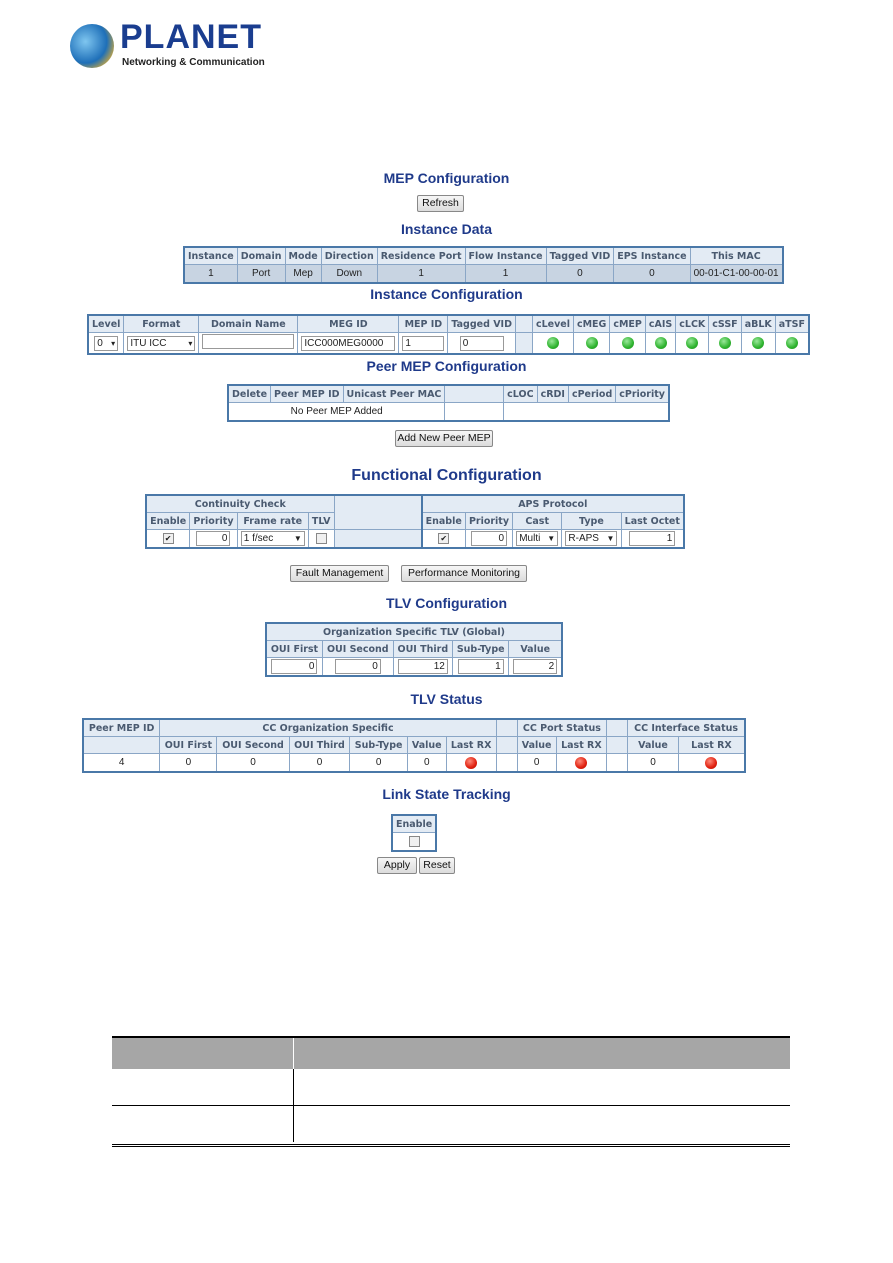  What do you see at coordinates (627, 343) in the screenshot?
I see `cmep-led` at bounding box center [627, 343].